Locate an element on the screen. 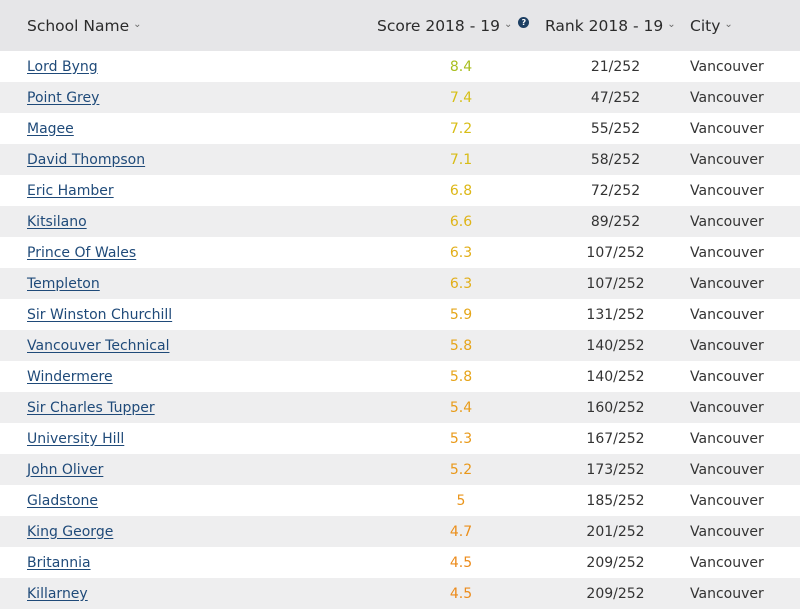  table-row: John Oliver 5.2 173/252 Vancouver is located at coordinates (400, 469).